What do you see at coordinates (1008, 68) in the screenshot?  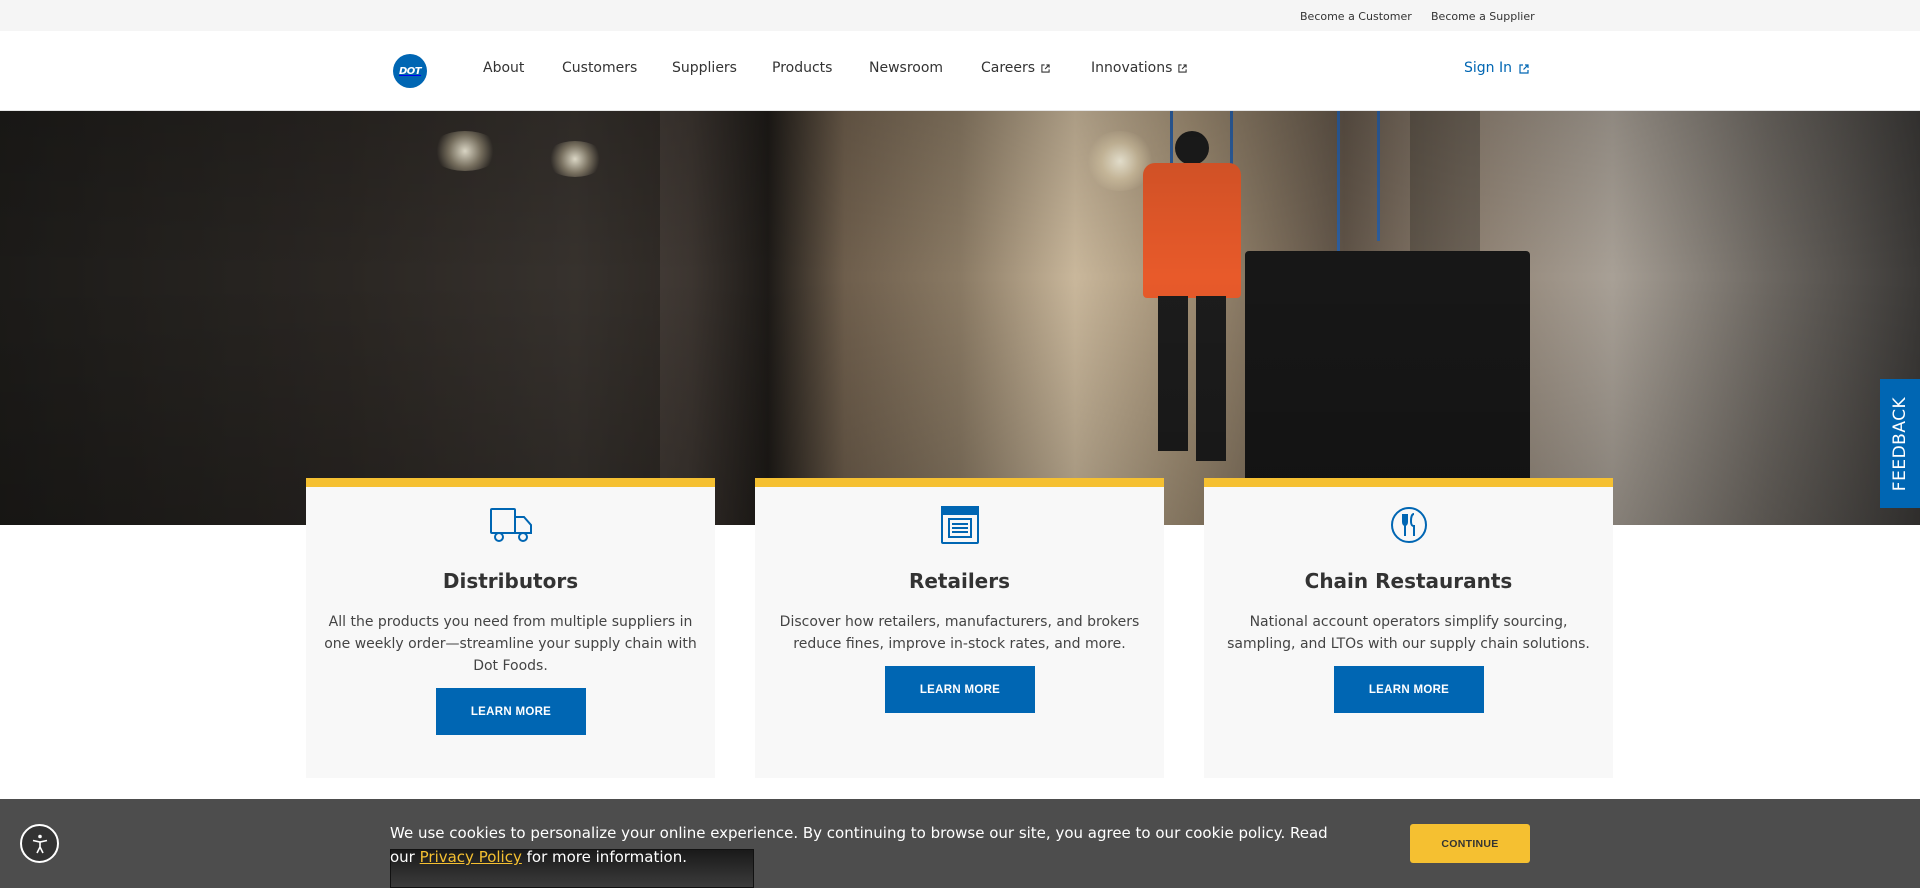 I see `nav-careers-label: Careers` at bounding box center [1008, 68].